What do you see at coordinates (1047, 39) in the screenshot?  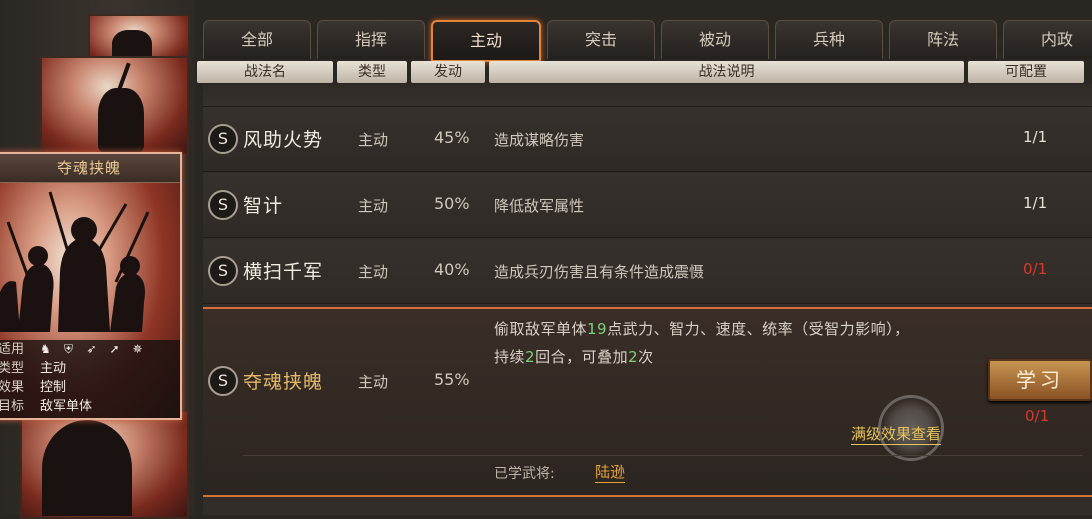 I see `tab-internal-affairs: 内政` at bounding box center [1047, 39].